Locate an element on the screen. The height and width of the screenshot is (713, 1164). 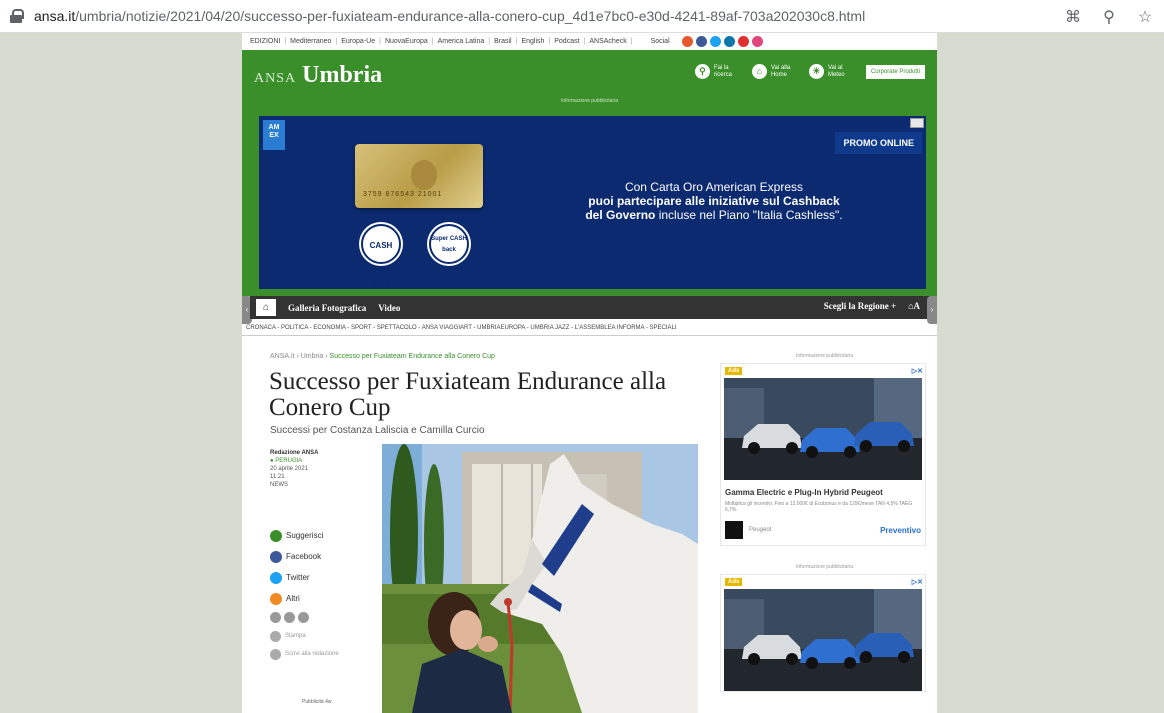
search-icon: ⚲ is located at coordinates (702, 71).